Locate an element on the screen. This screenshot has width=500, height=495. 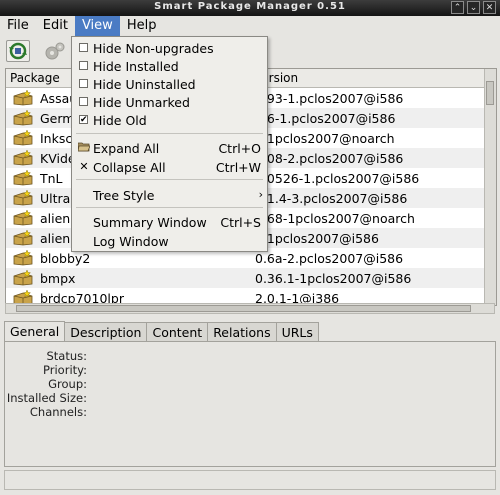
window-title: Smart Package Manager 0.51 is located at coordinates (250, 6).